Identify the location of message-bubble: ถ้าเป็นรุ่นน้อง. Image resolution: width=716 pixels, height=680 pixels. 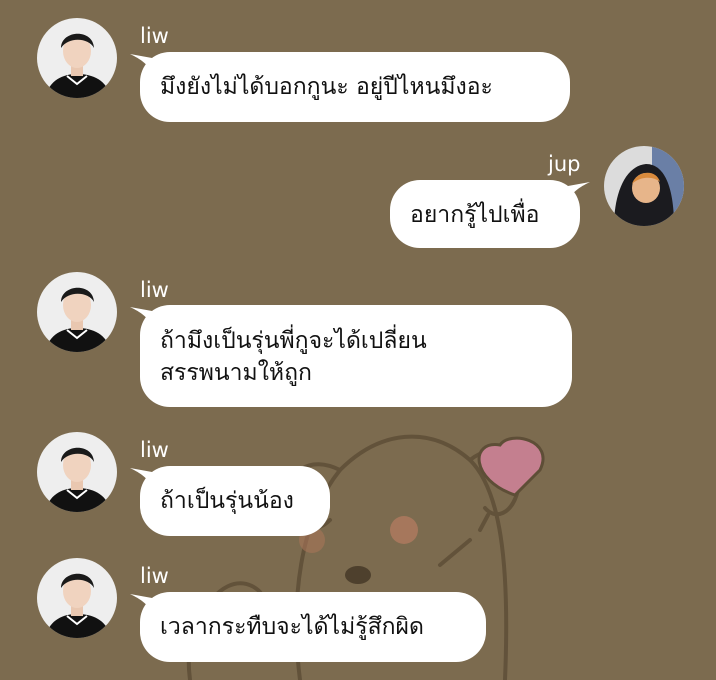
(235, 501).